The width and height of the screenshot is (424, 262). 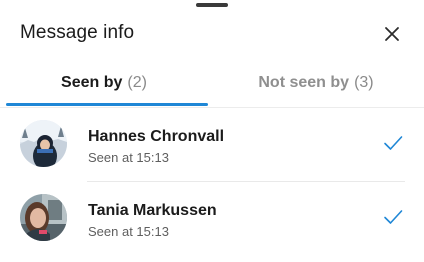 I want to click on close-icon, so click(x=392, y=34).